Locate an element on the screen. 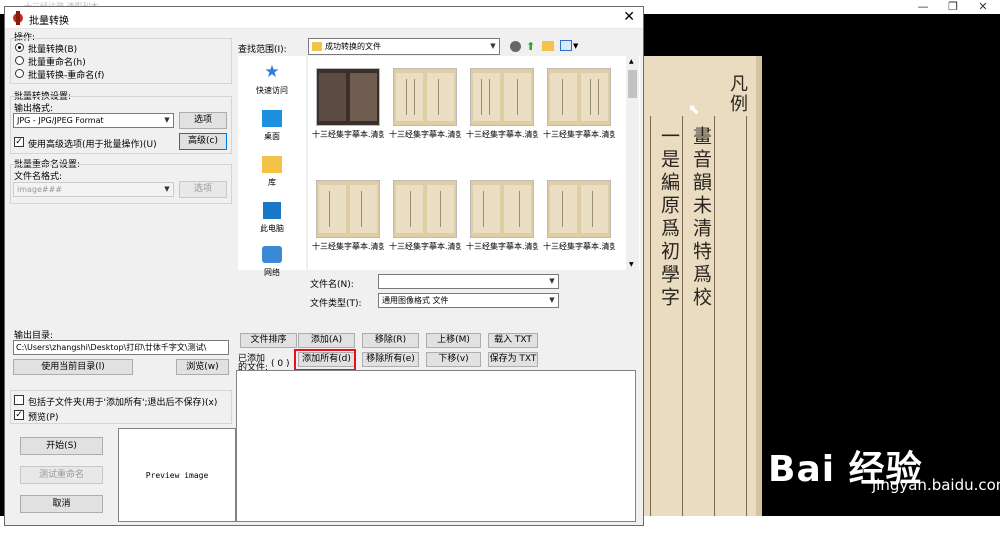 This screenshot has height=533, width=1000. filetype-select: 通用图像格式 文件 ▼ is located at coordinates (468, 300).